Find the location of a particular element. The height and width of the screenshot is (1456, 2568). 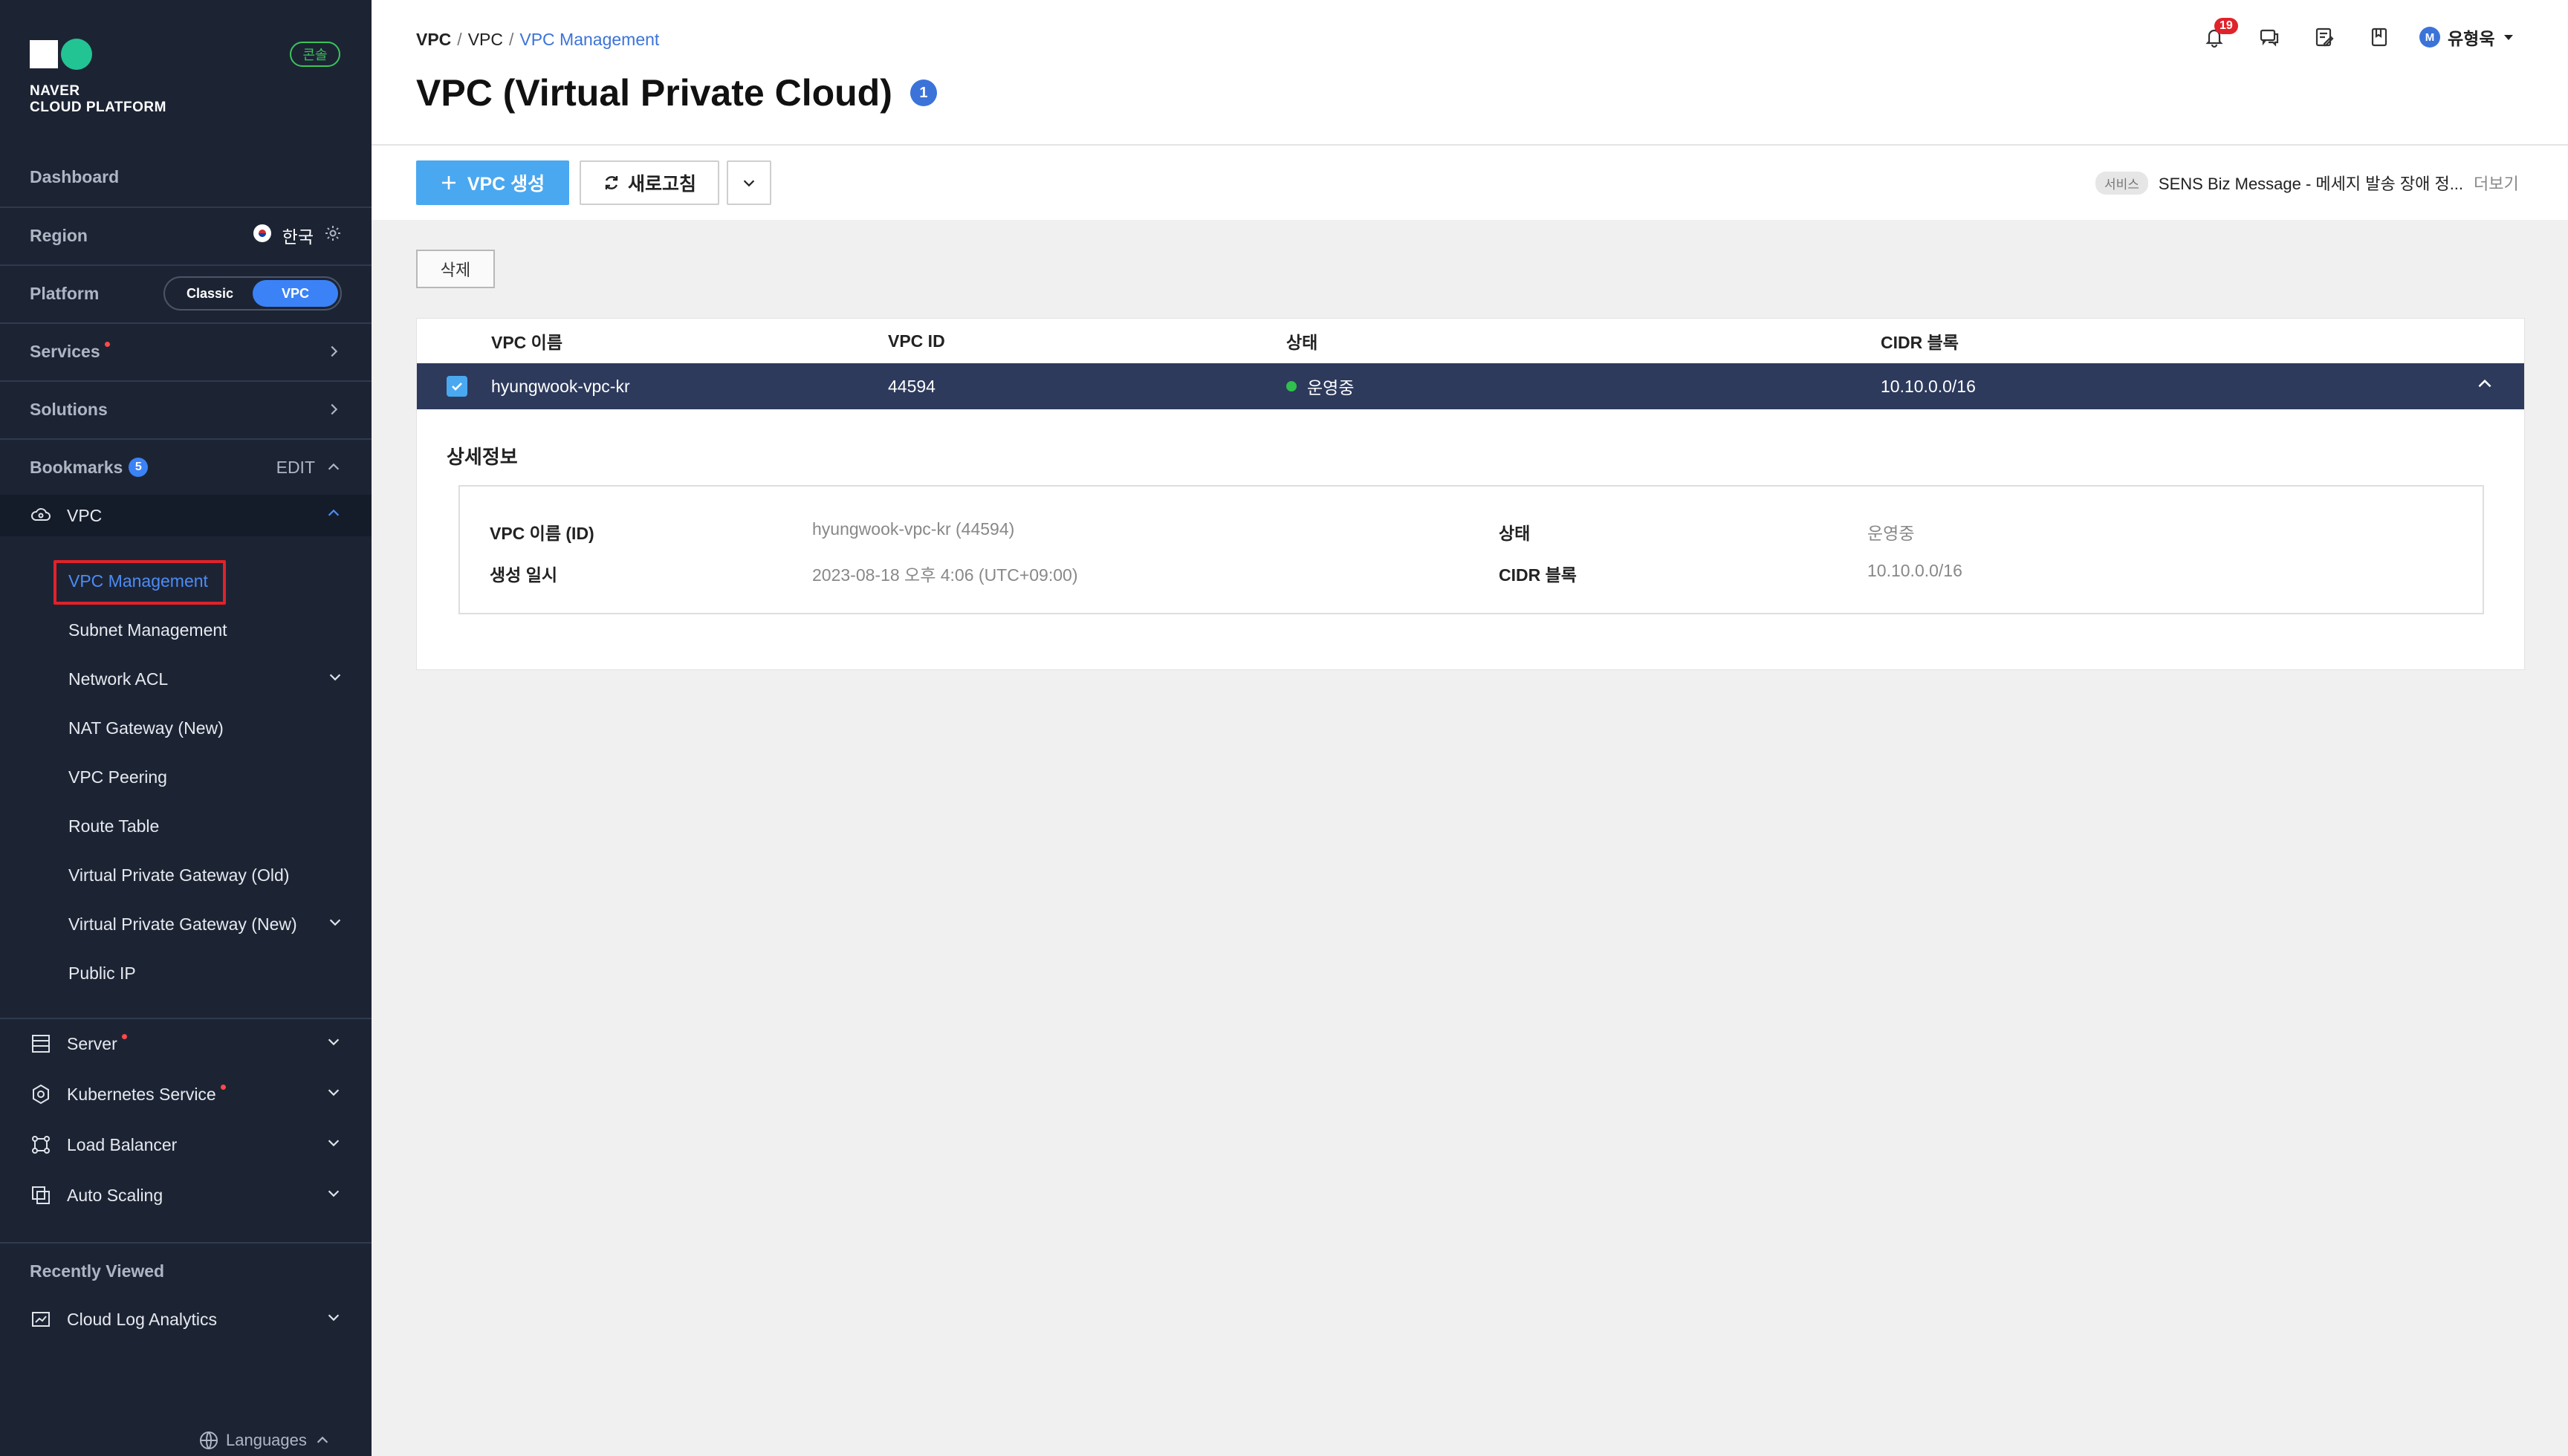

row-checkbox is located at coordinates (457, 386).